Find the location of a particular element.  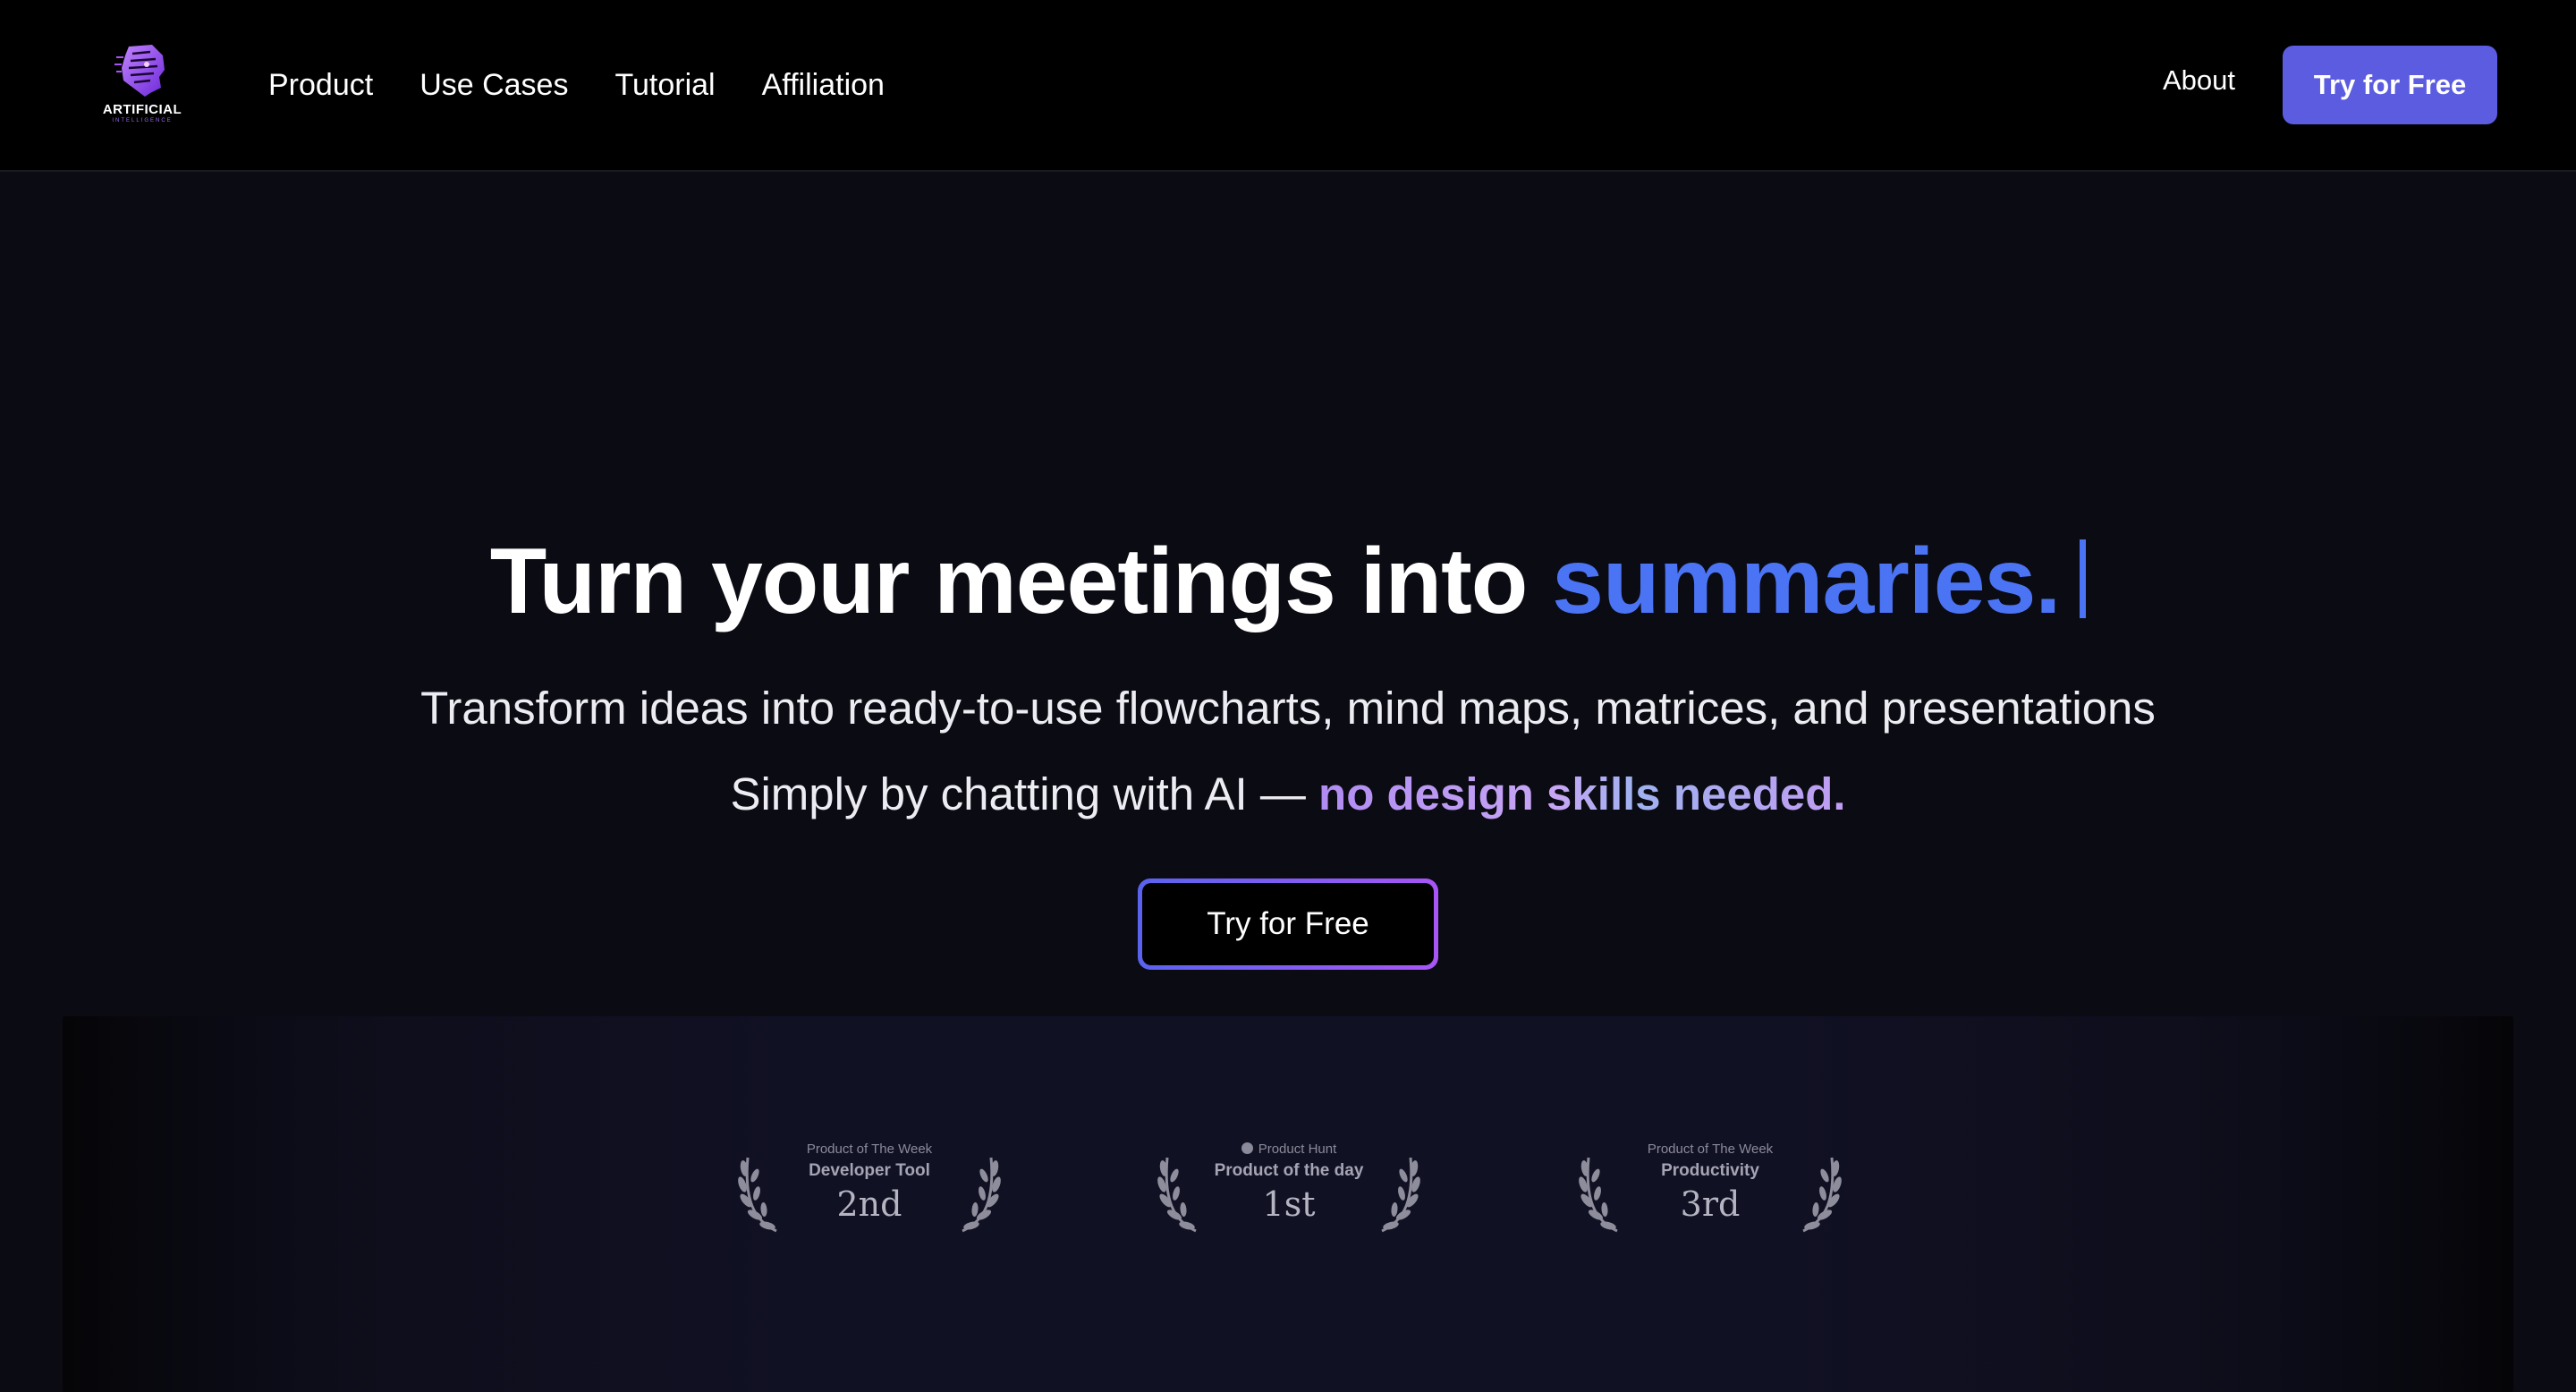

award-category: Developer Tool is located at coordinates (869, 1170).